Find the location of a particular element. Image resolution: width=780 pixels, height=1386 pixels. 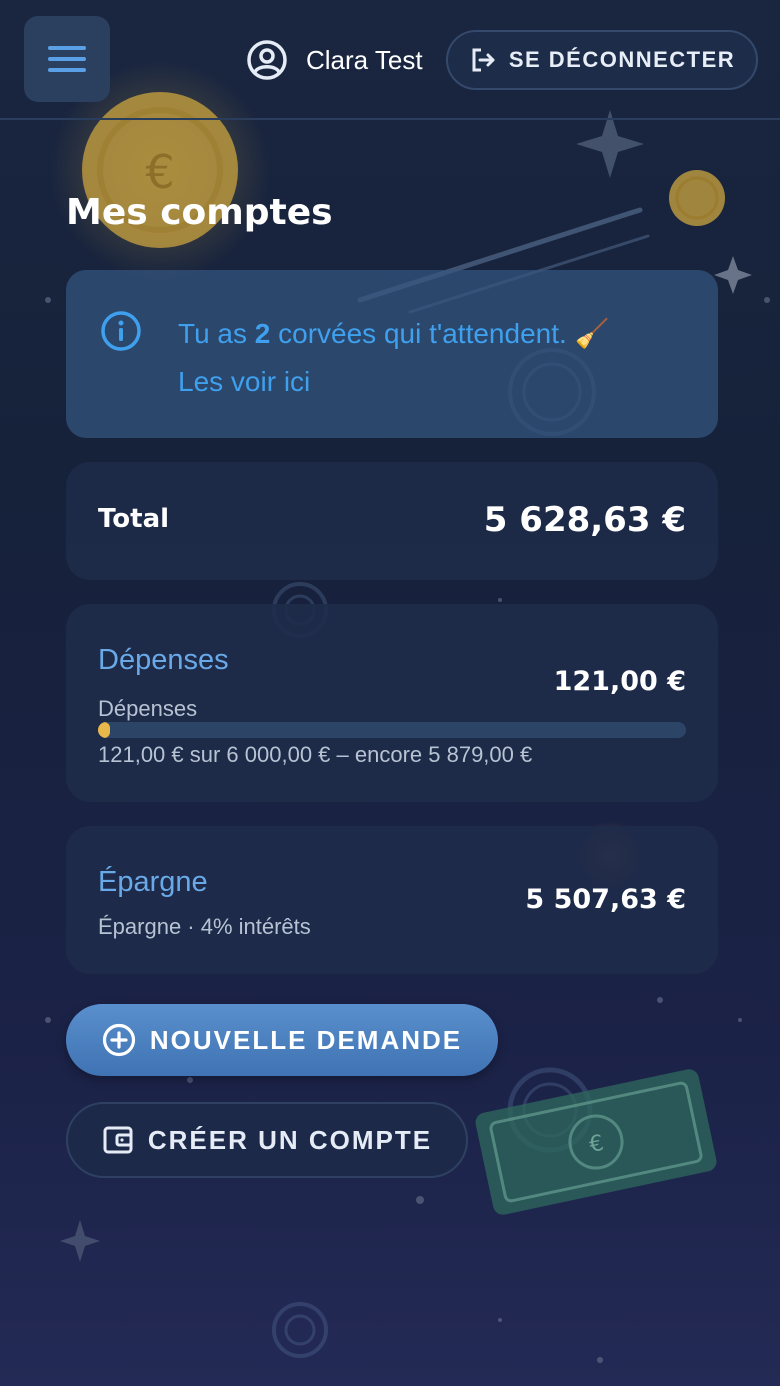

chores-suffix: corvées qui t'attendent. 🧹 is located at coordinates (440, 333).